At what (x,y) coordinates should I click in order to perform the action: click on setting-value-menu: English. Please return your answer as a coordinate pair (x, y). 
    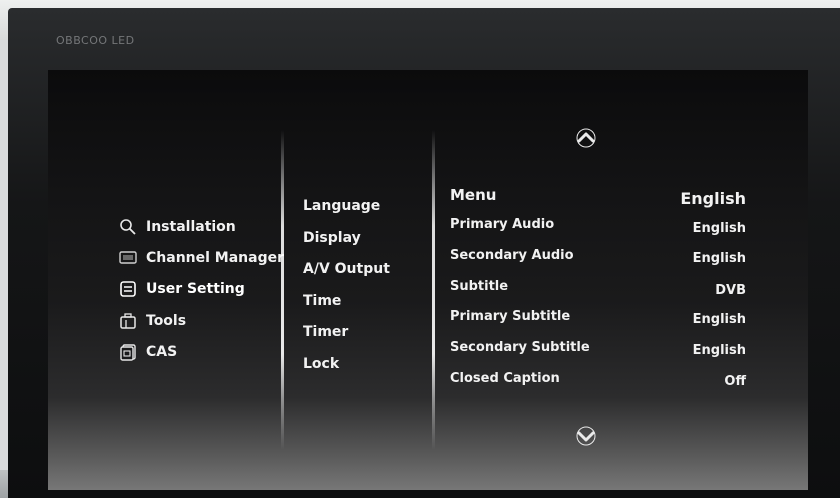
    Looking at the image, I should click on (713, 198).